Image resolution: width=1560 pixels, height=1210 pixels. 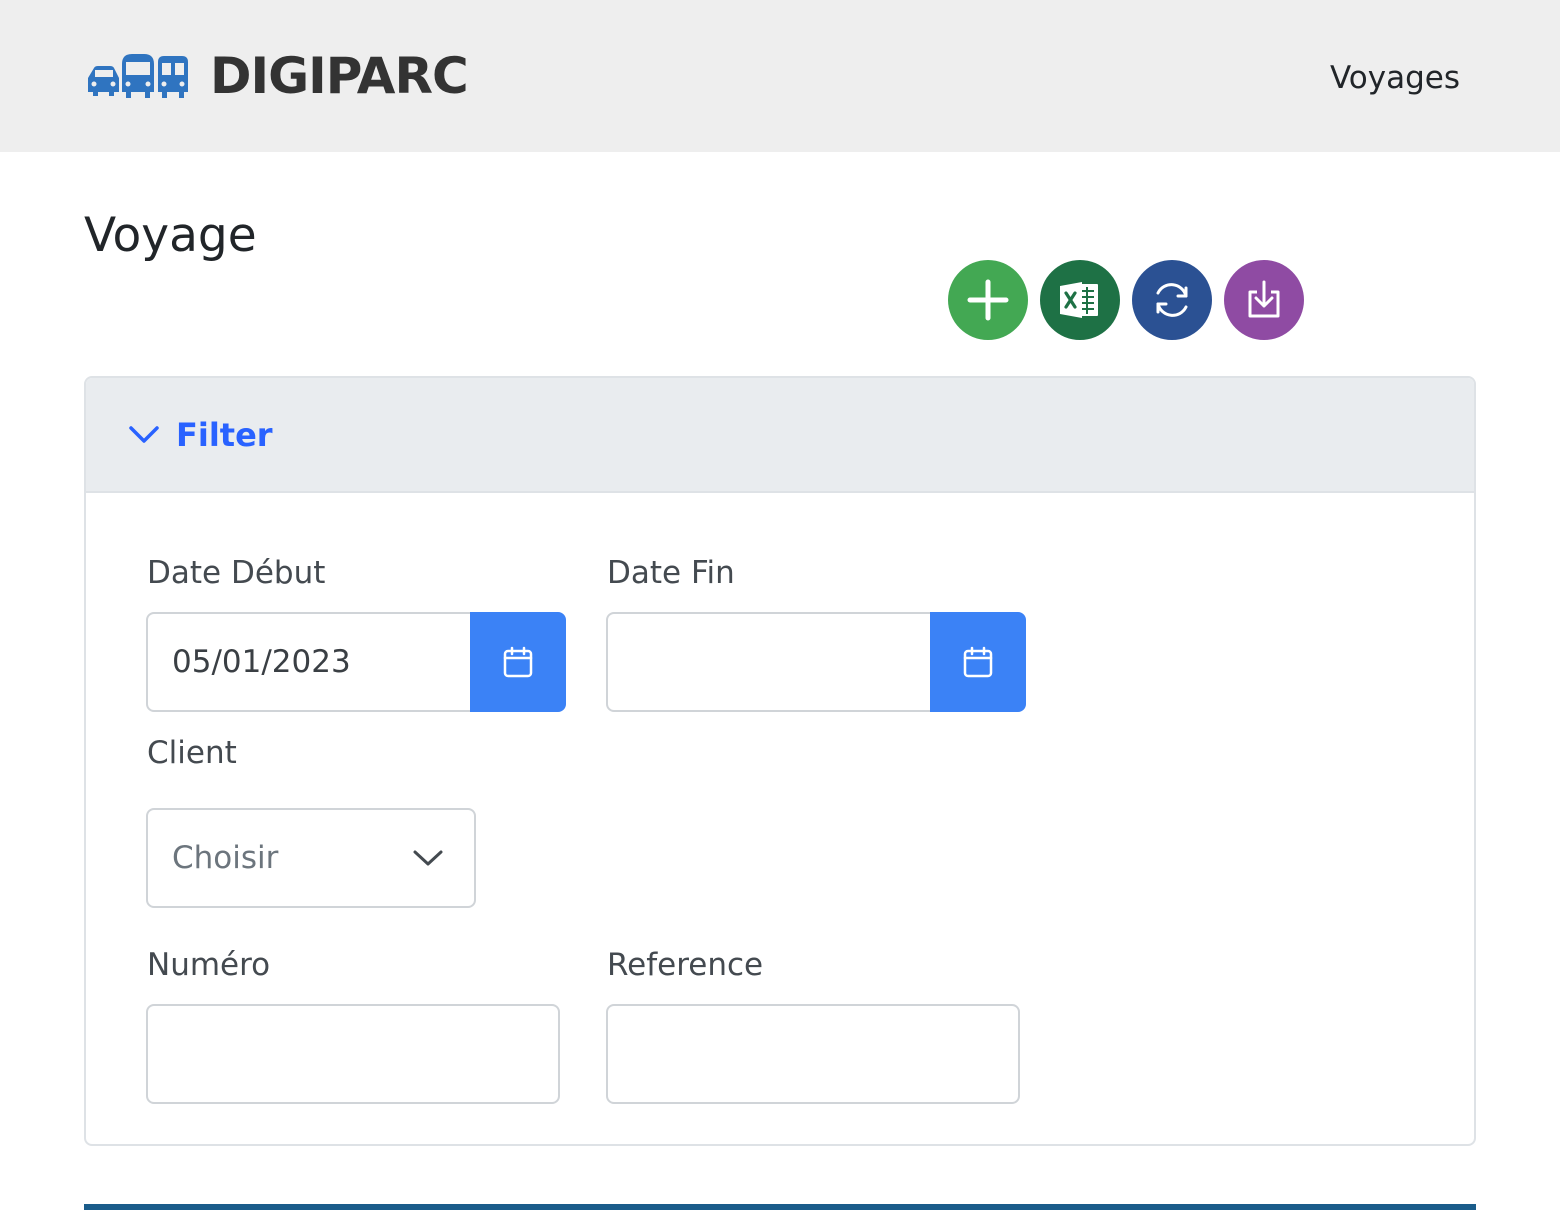 What do you see at coordinates (224, 434) in the screenshot?
I see `filter-title: Filter` at bounding box center [224, 434].